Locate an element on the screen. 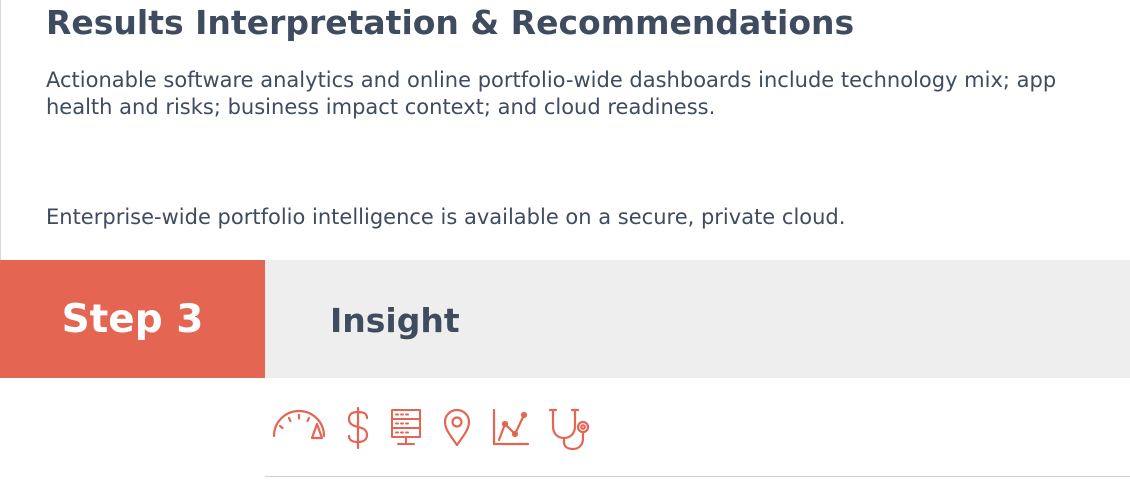  step-number-box: Step 3 is located at coordinates (132, 319).